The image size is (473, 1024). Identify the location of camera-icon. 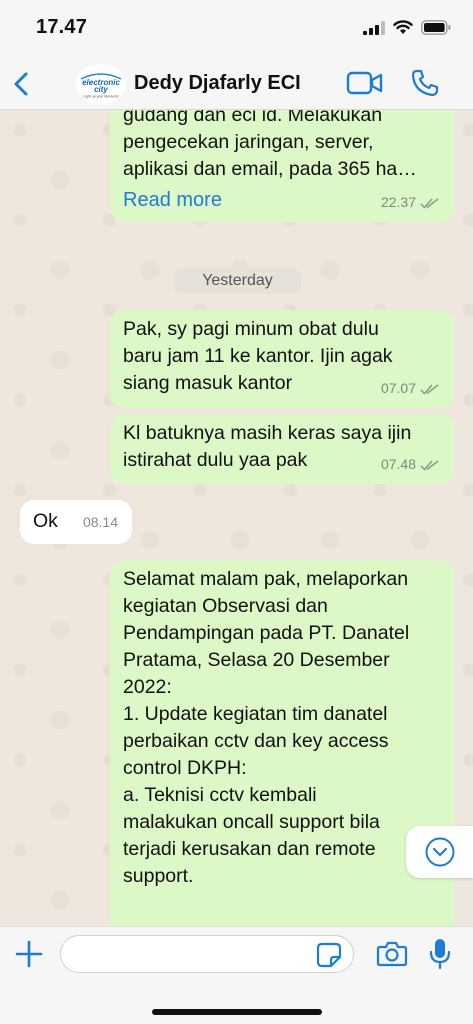
(392, 954).